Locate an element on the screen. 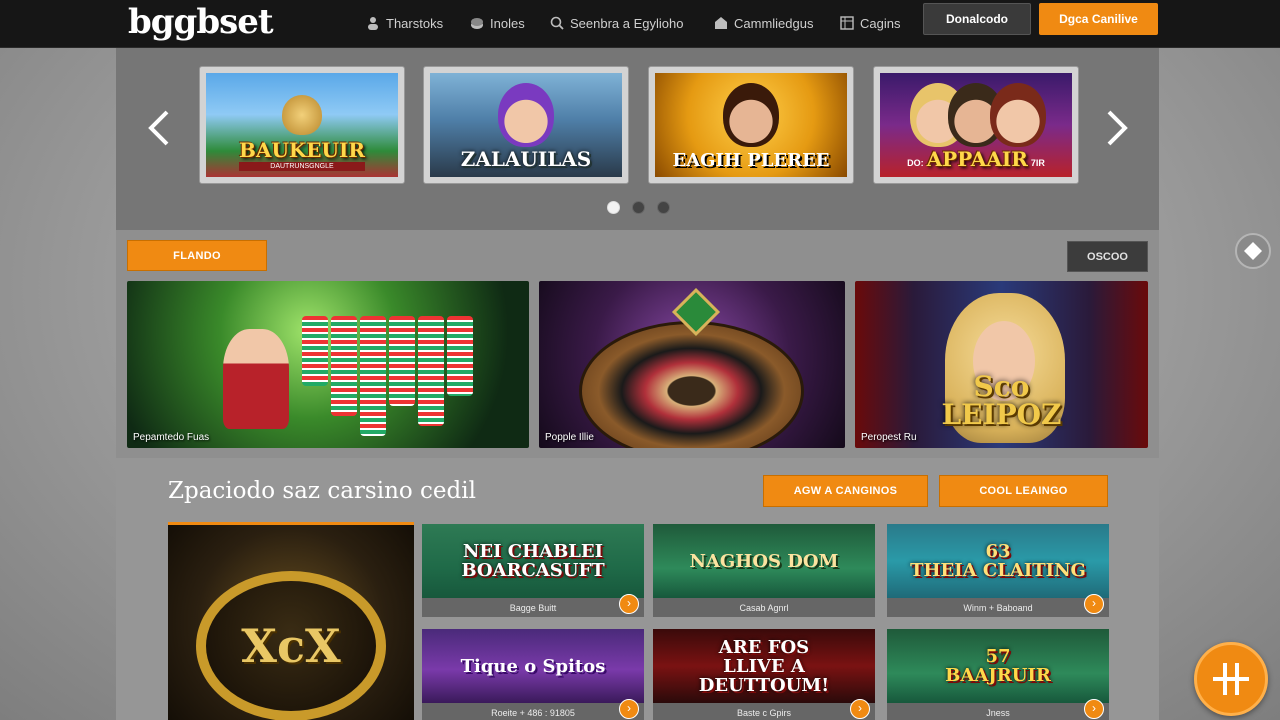  hero-caption: Popple Illie is located at coordinates (569, 437).